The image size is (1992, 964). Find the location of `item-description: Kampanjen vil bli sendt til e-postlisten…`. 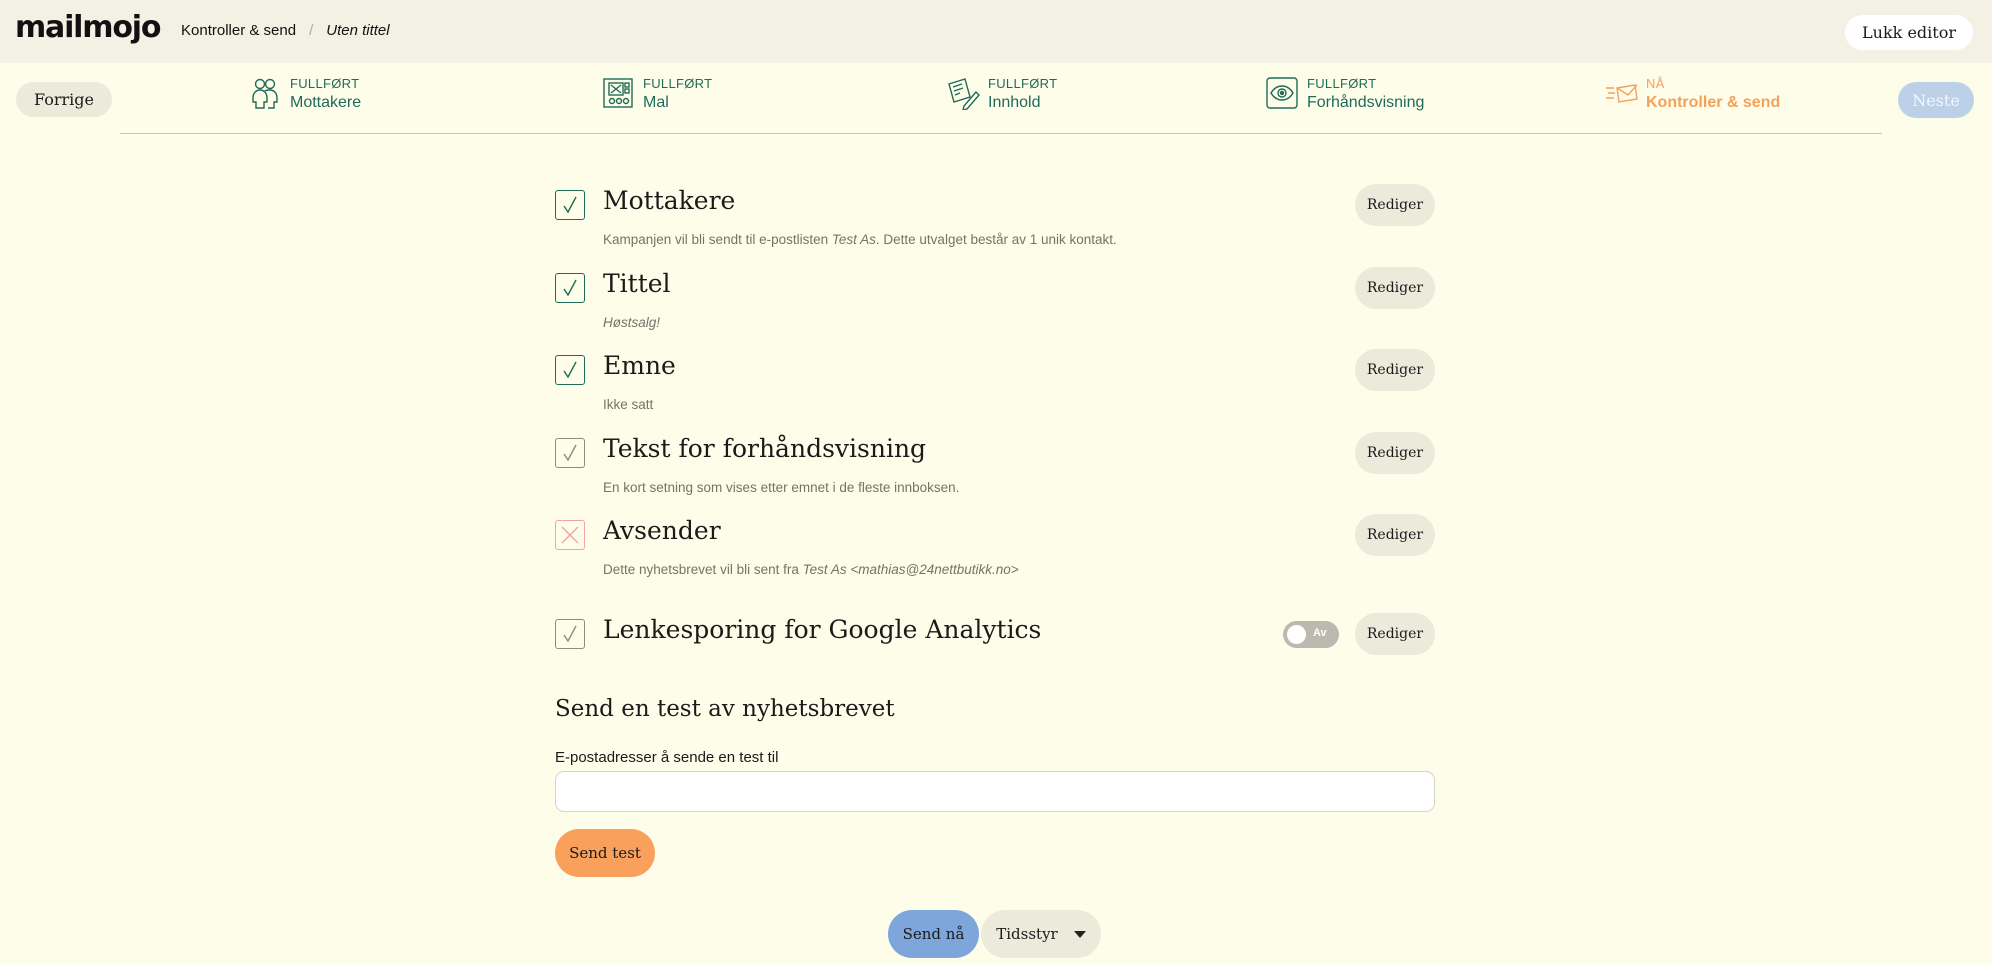

item-description: Kampanjen vil bli sendt til e-postlisten… is located at coordinates (860, 239).